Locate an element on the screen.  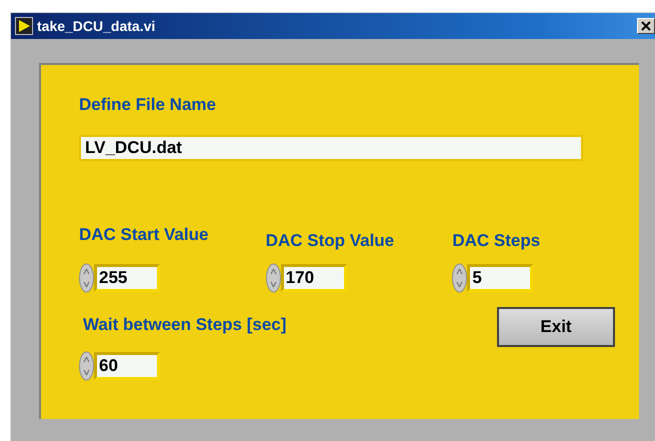
numeric-field: 60 is located at coordinates (127, 366).